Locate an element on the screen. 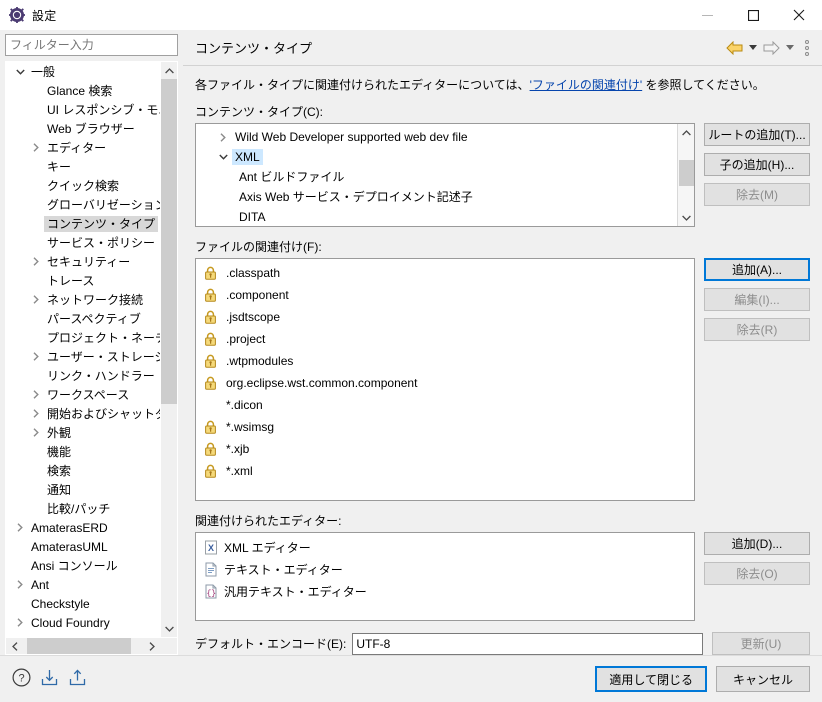  remove-content-type-button: 除去(M) is located at coordinates (757, 194).